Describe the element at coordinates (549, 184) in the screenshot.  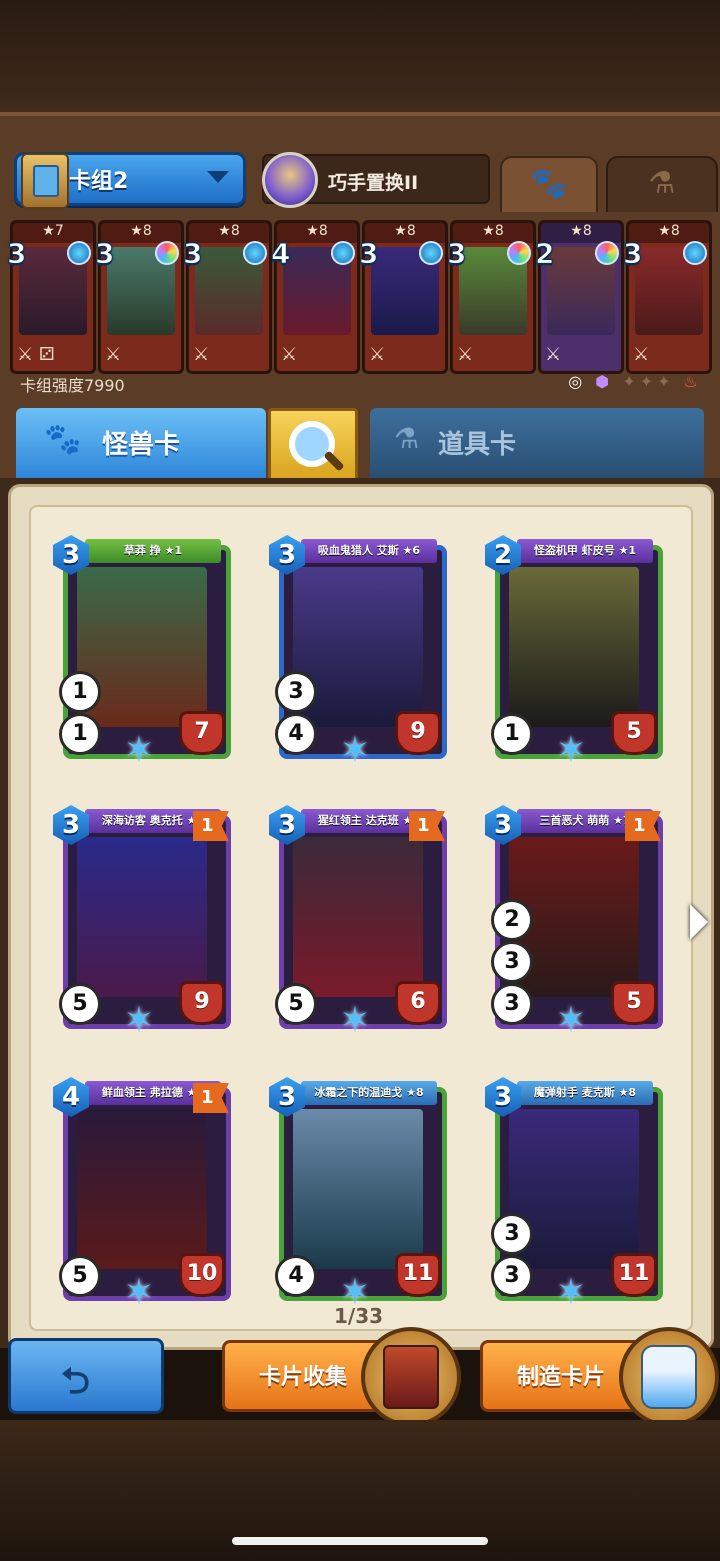
I see `tab-monster-deck: 🐾` at that location.